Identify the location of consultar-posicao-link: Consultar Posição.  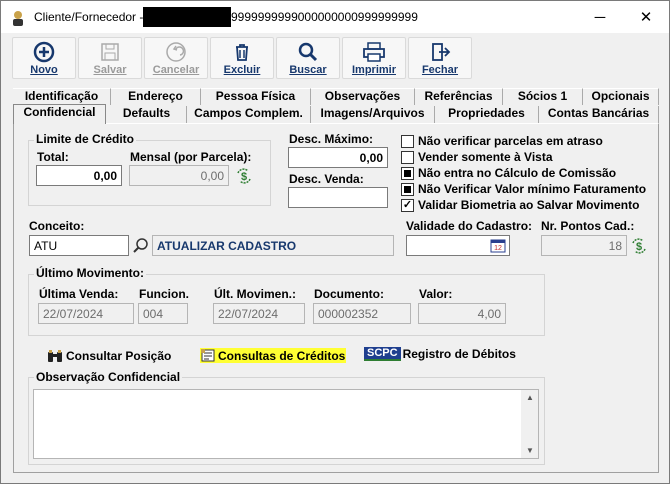
(109, 356).